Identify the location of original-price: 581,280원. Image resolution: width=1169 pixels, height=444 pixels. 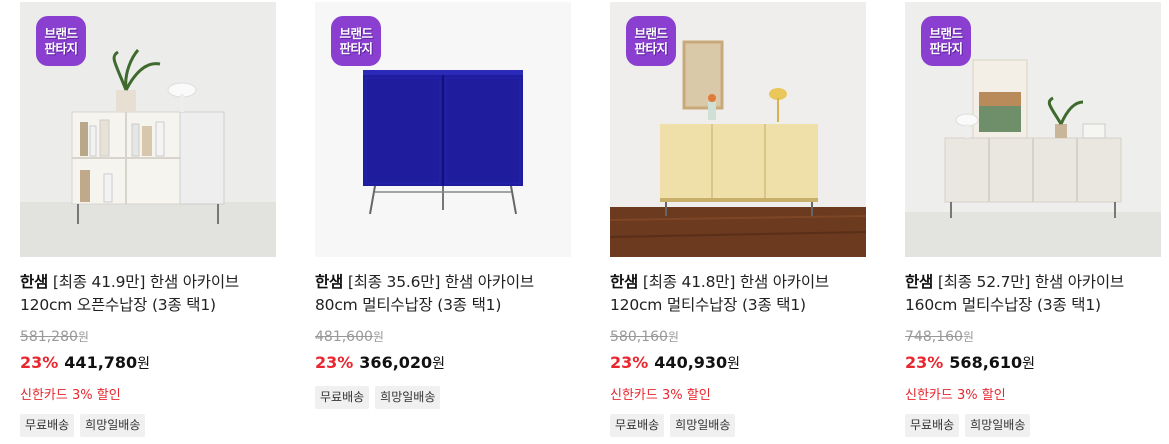
(54, 336).